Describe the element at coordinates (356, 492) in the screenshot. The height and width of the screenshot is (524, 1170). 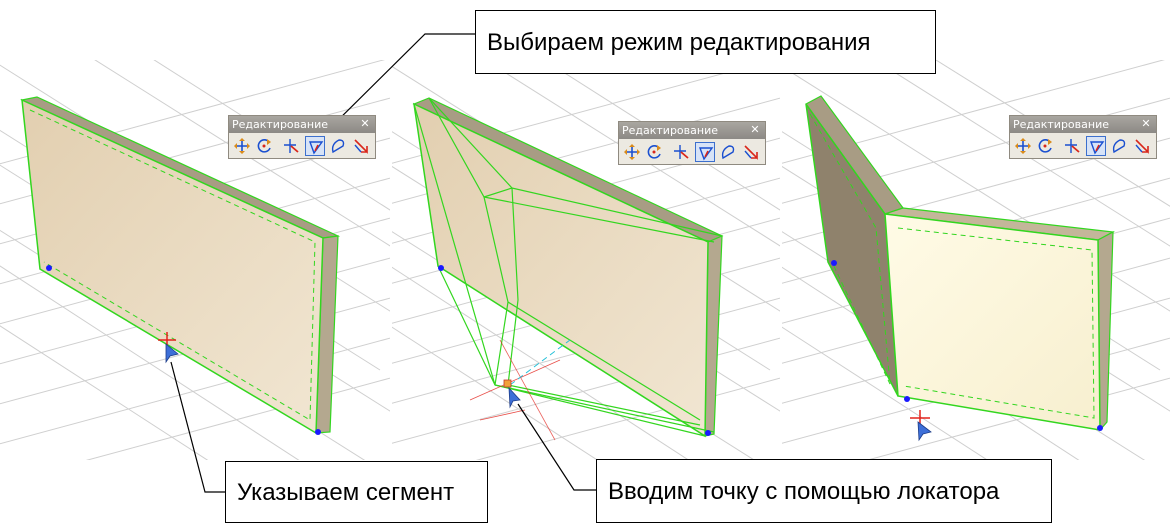
I see `callout-pick-segment: Указываем сегмент` at that location.